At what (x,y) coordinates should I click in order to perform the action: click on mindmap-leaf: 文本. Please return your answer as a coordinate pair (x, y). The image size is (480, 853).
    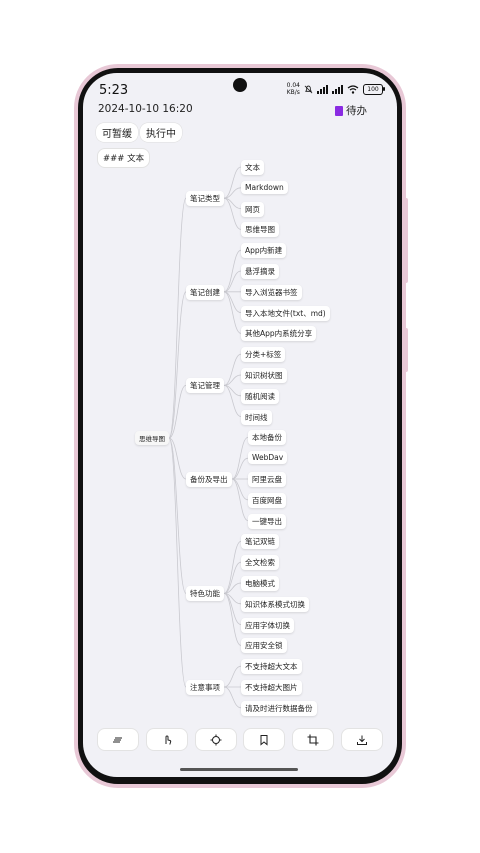
    Looking at the image, I should click on (252, 167).